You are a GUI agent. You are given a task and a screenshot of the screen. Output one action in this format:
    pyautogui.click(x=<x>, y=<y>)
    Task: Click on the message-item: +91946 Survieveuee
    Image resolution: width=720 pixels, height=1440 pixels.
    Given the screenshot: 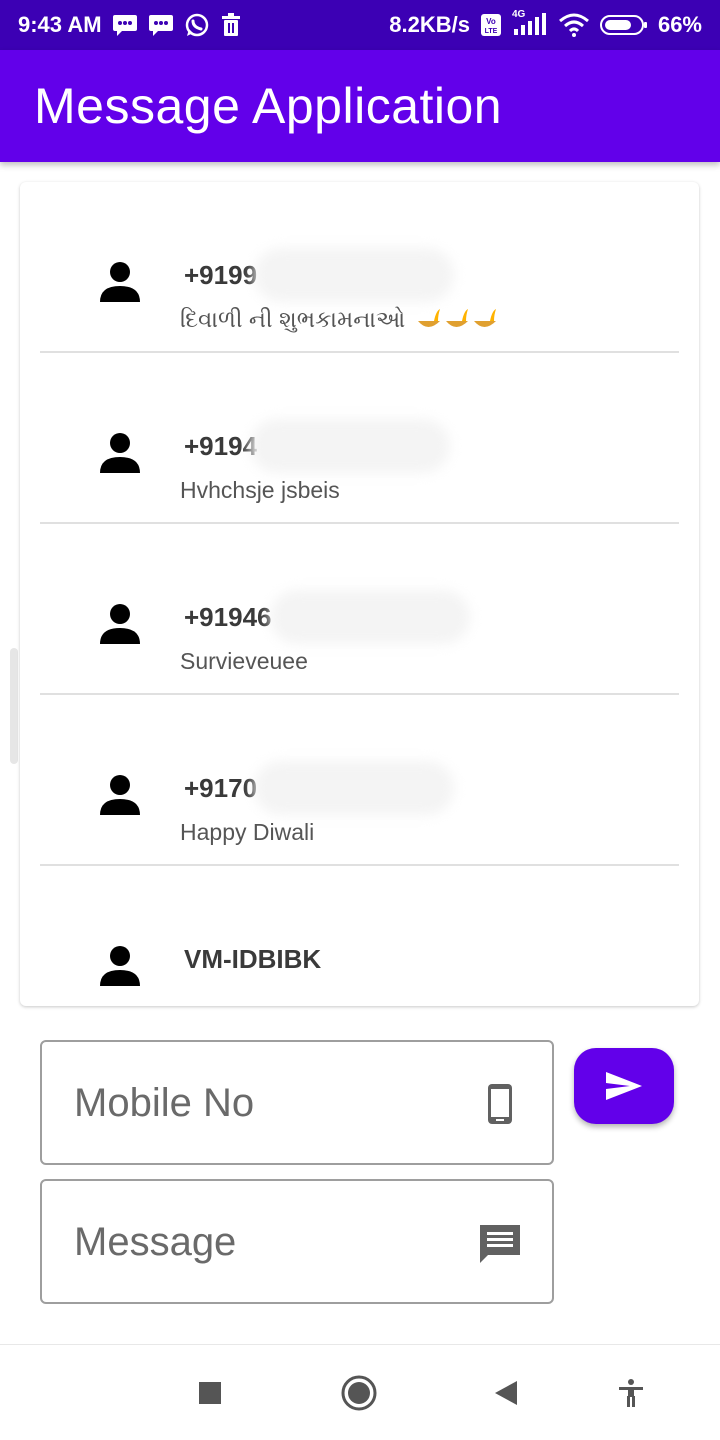 What is the action you would take?
    pyautogui.click(x=359, y=609)
    